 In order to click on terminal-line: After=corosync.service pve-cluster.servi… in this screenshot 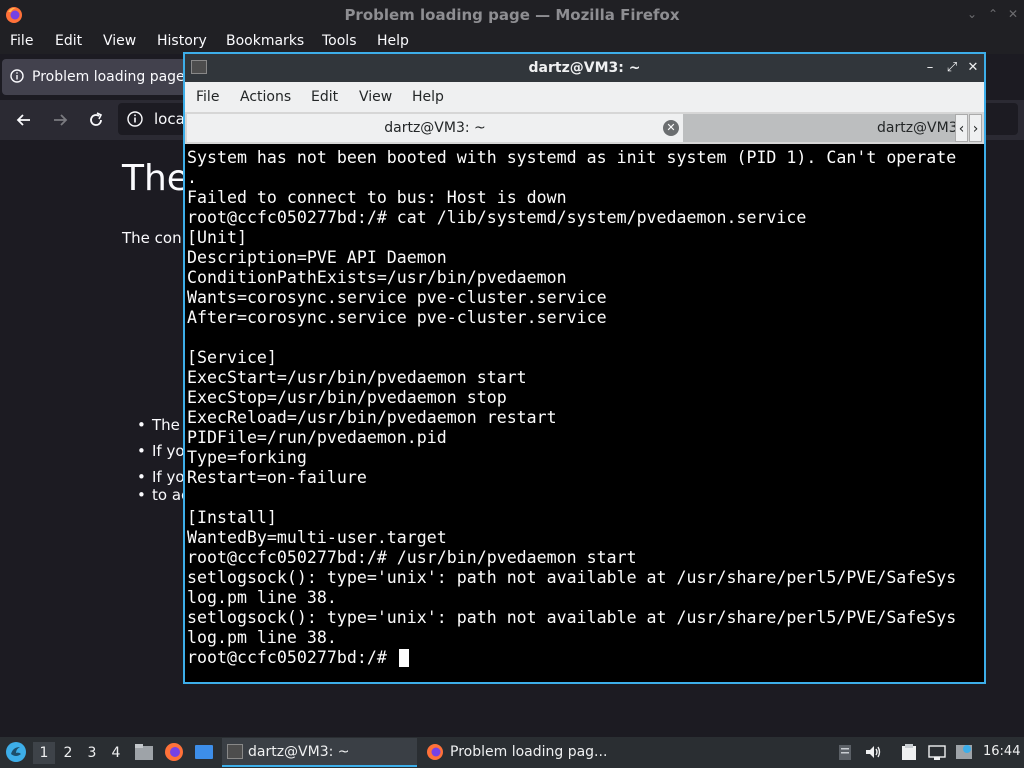, I will do `click(397, 317)`.